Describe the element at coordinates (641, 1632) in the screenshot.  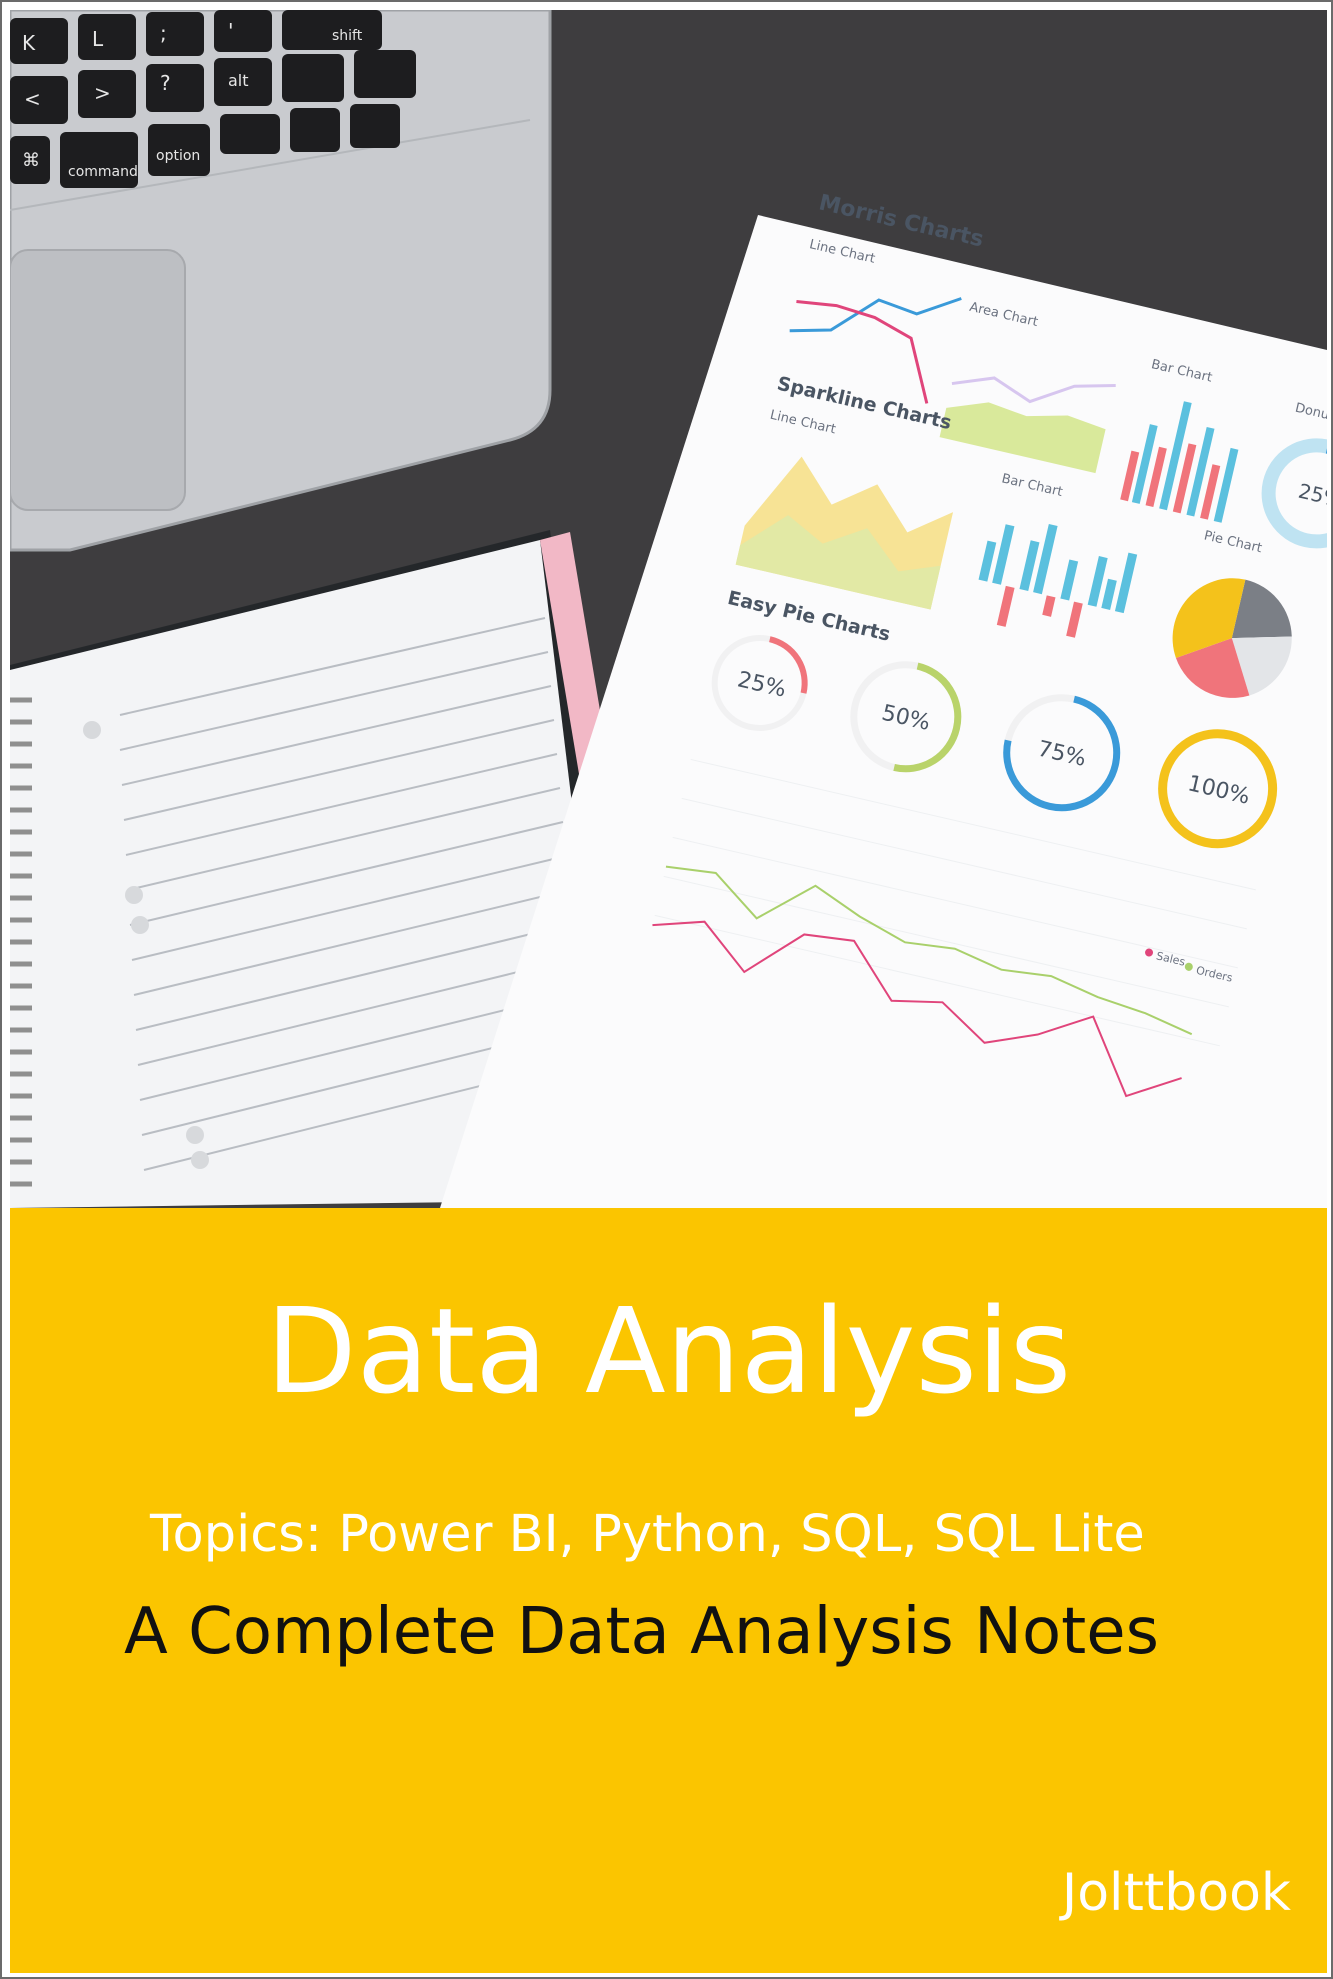
I see `book-subtitle: A Complete Data Analysis Notes` at that location.